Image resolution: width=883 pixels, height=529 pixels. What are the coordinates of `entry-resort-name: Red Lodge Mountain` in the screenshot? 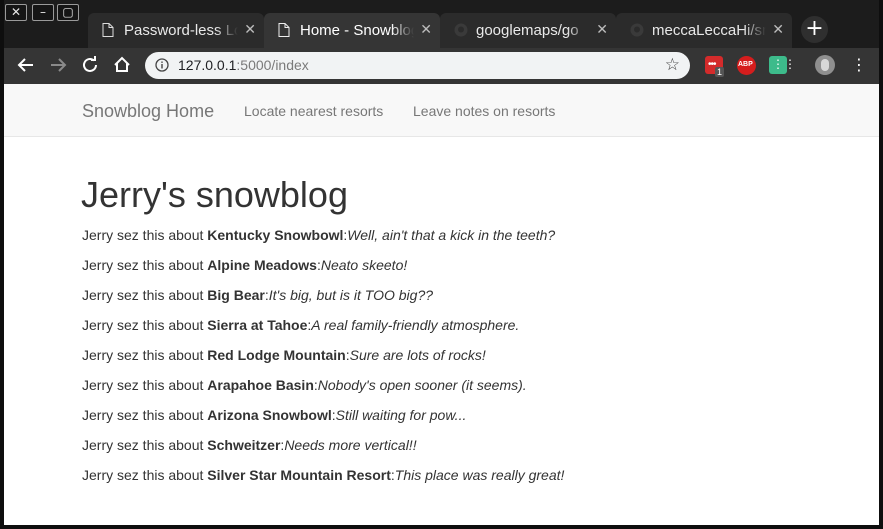 It's located at (276, 355).